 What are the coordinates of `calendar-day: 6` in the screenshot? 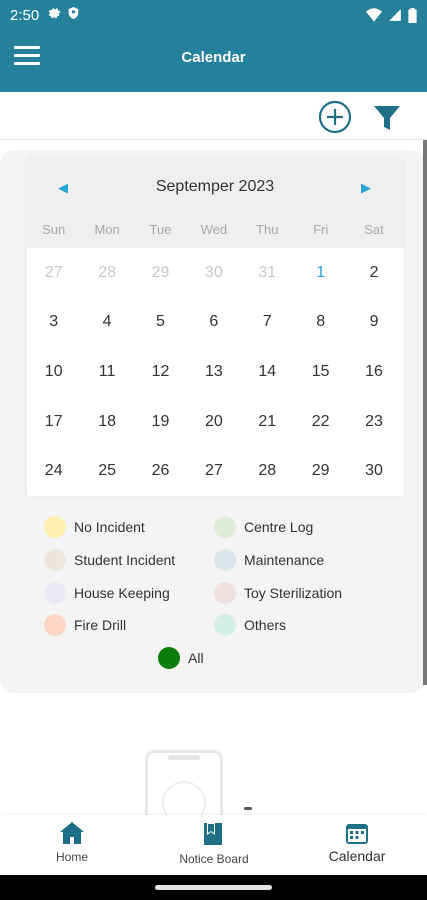 It's located at (213, 323).